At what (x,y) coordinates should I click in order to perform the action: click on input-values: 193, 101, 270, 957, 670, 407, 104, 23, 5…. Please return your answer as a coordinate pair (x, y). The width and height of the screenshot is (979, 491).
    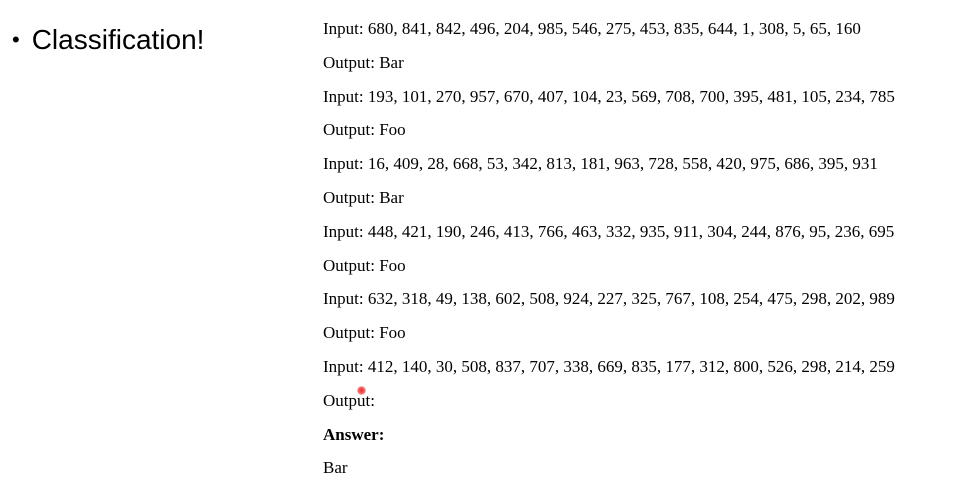
    Looking at the image, I should click on (631, 96).